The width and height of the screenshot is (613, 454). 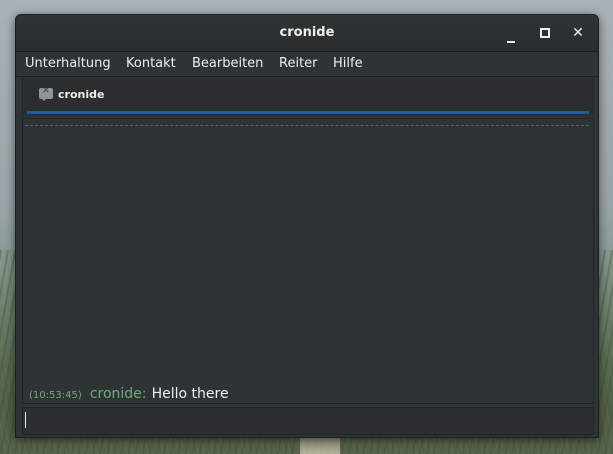 What do you see at coordinates (46, 91) in the screenshot?
I see `tab-icon-glyph: ✕` at bounding box center [46, 91].